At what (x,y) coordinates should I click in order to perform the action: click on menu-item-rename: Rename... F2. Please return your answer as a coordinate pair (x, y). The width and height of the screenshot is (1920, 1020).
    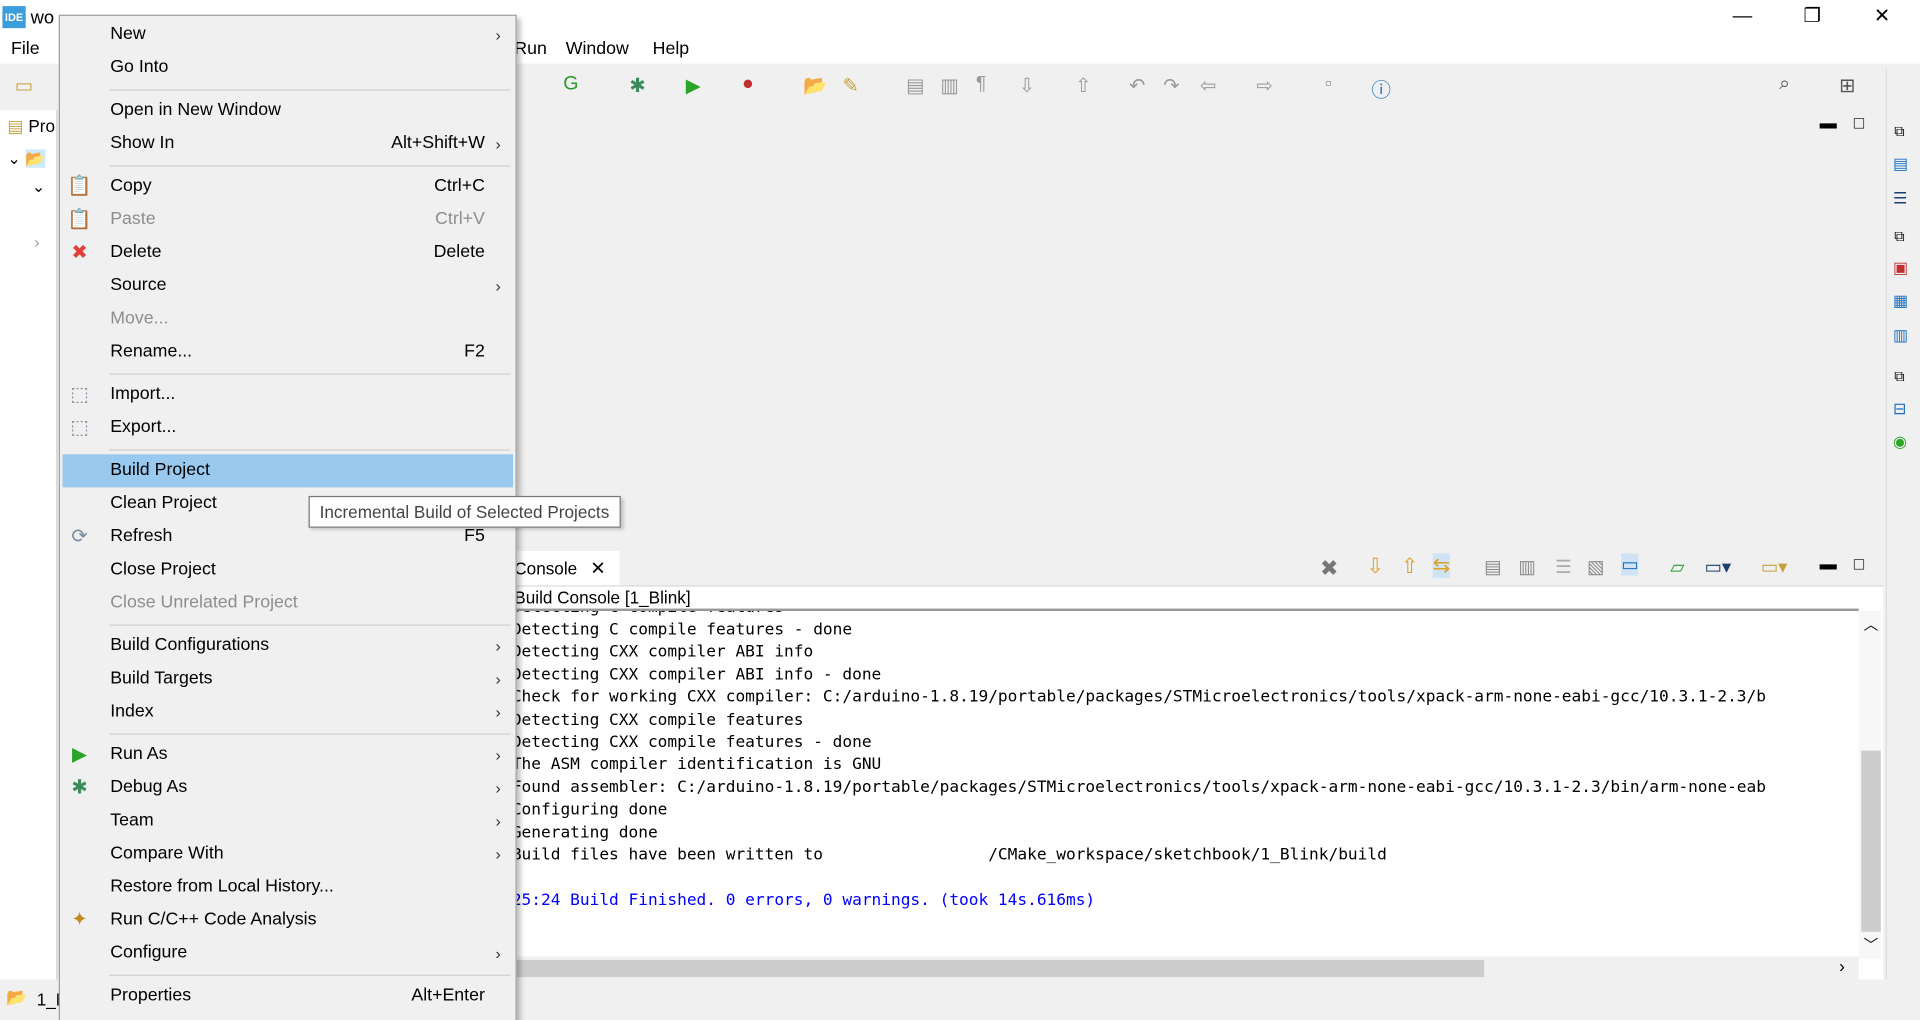
    Looking at the image, I should click on (288, 352).